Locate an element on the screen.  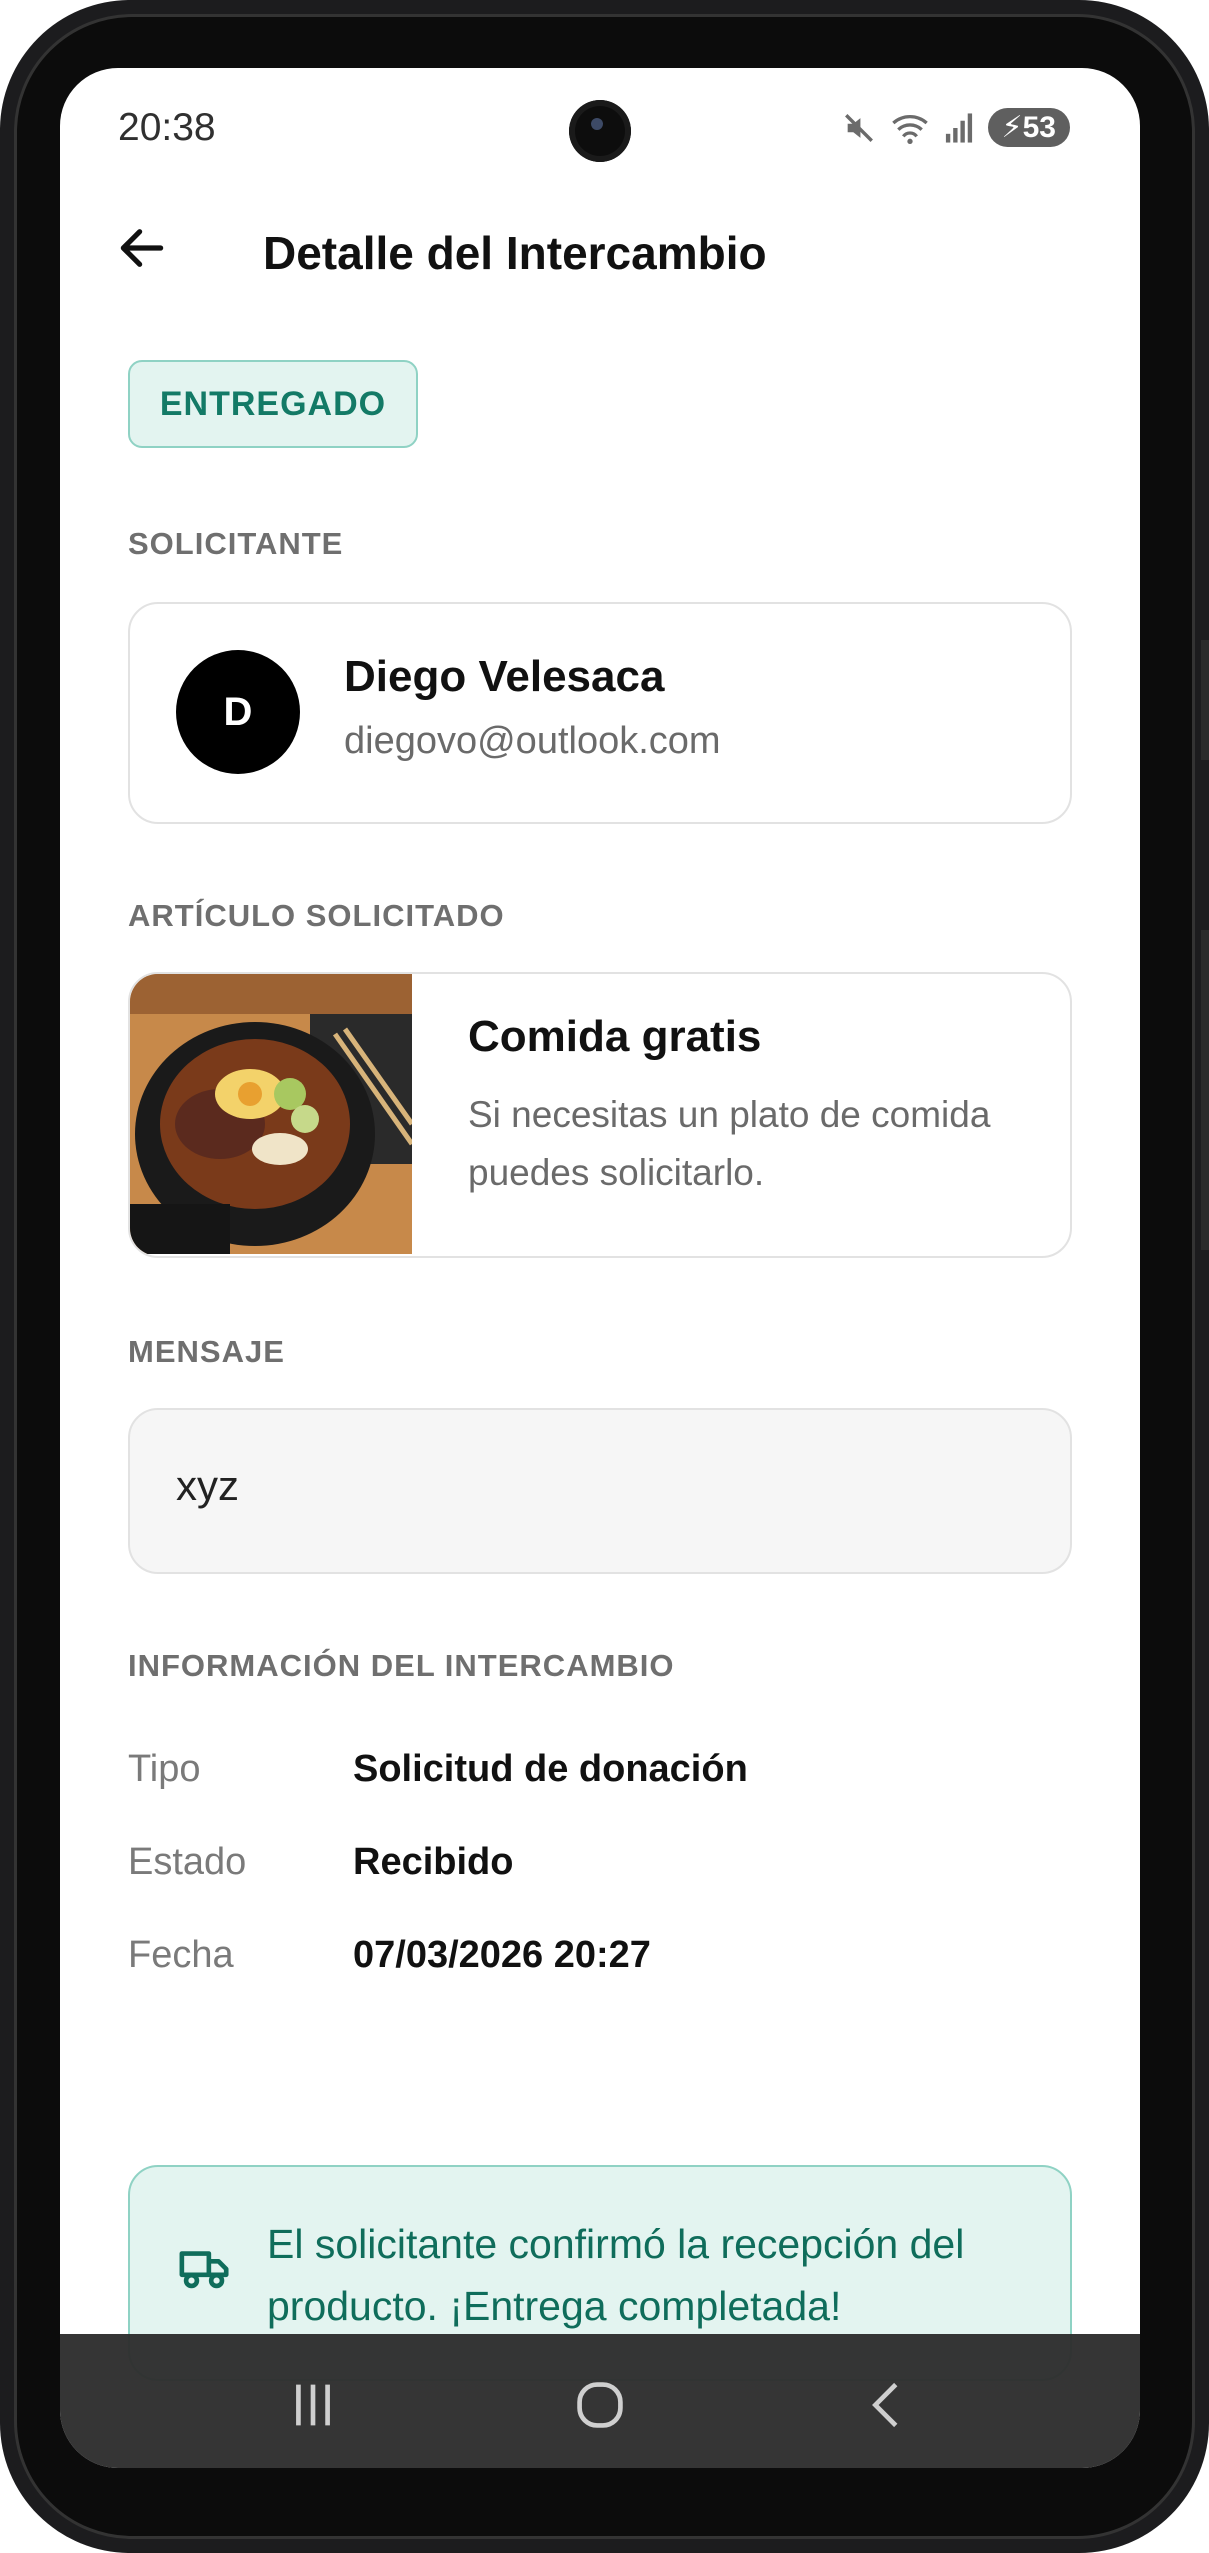
recents-icon is located at coordinates (313, 2405).